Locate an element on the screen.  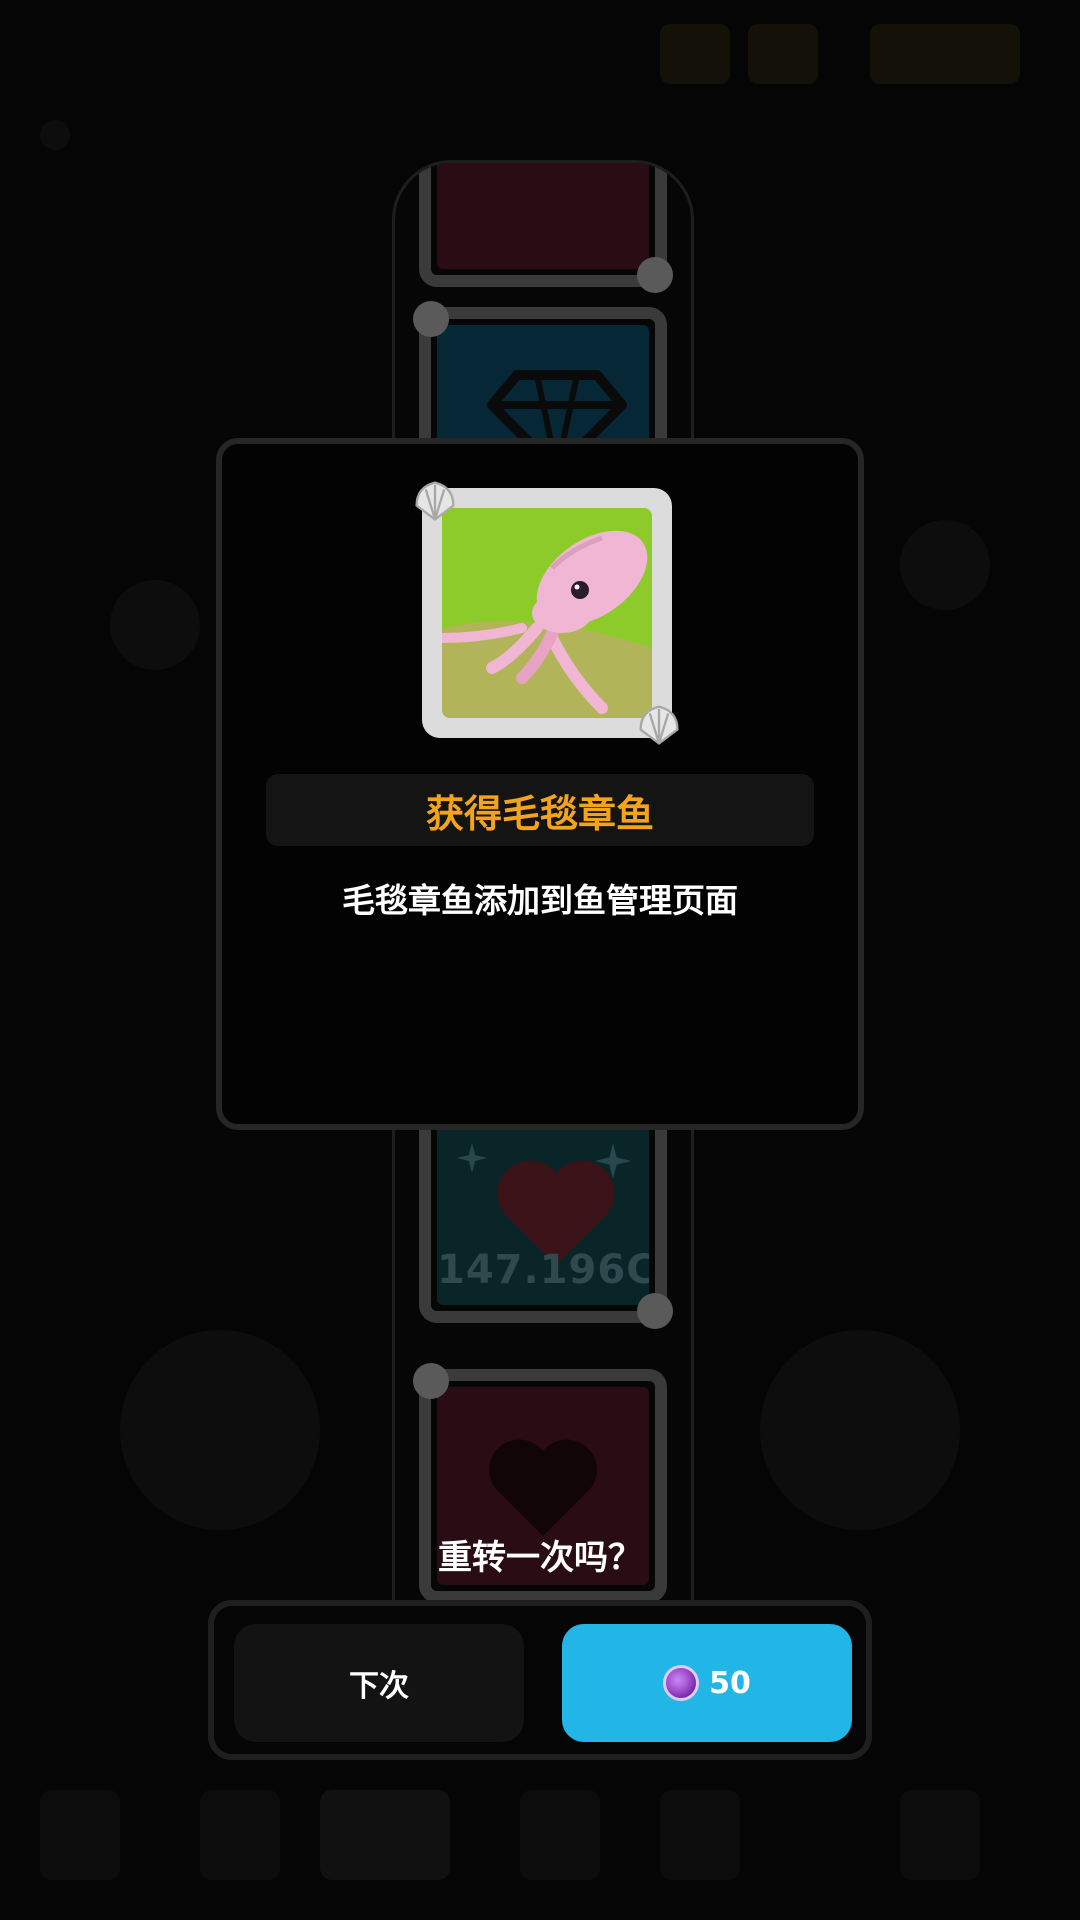
prize-description: 毛毯章鱼添加到鱼管理页面 is located at coordinates (540, 900).